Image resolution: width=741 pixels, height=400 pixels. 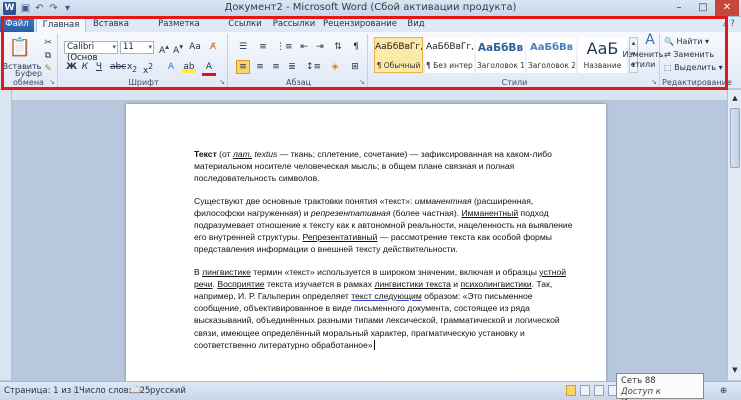 What do you see at coordinates (398, 47) in the screenshot?
I see `style-normal-preview: АаБбВвГг,` at bounding box center [398, 47].